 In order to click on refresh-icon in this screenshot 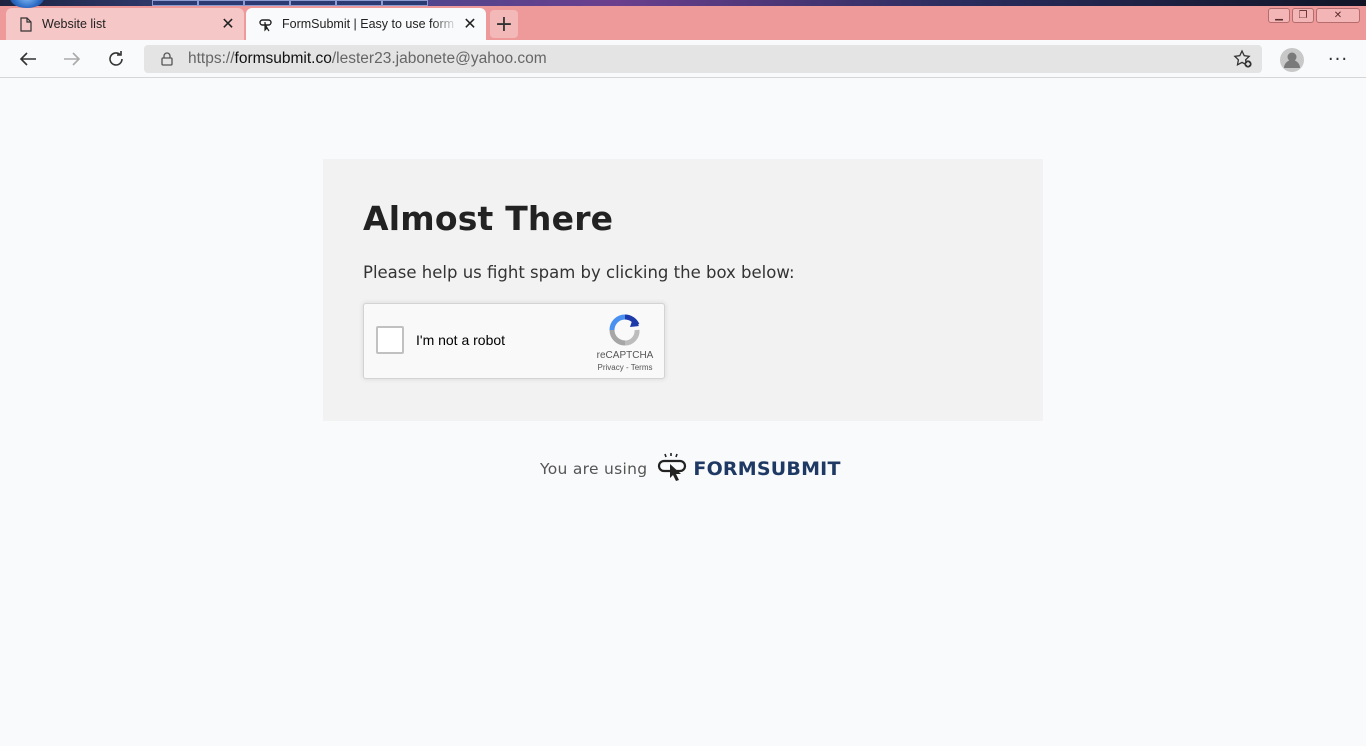, I will do `click(116, 58)`.